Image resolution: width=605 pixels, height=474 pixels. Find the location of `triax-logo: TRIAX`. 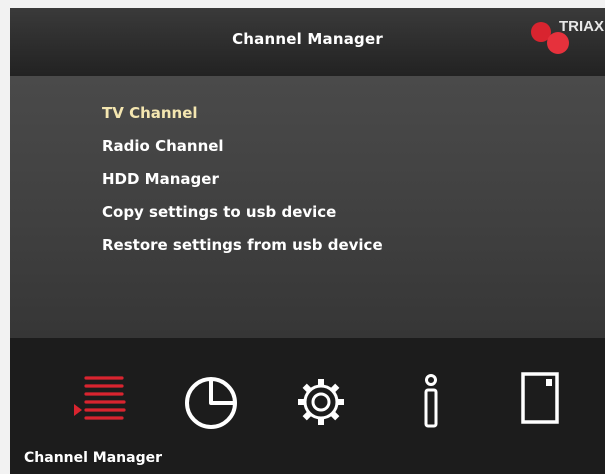

triax-logo: TRIAX is located at coordinates (565, 37).